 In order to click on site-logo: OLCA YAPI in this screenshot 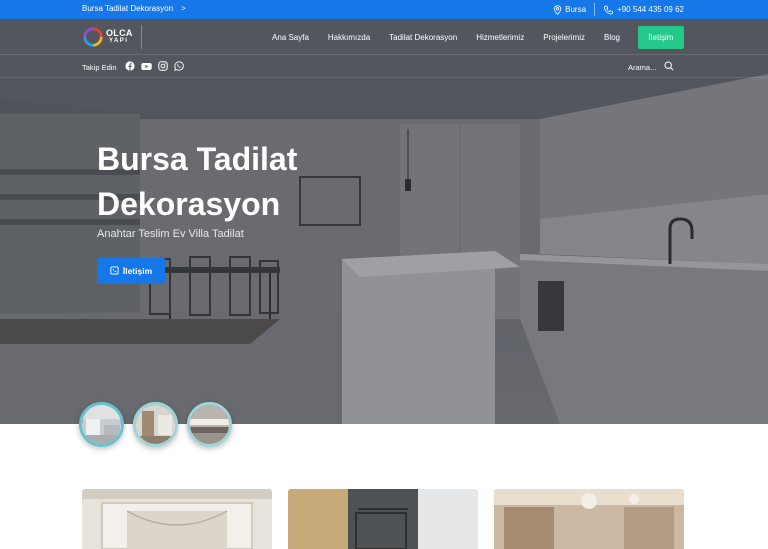, I will do `click(112, 37)`.